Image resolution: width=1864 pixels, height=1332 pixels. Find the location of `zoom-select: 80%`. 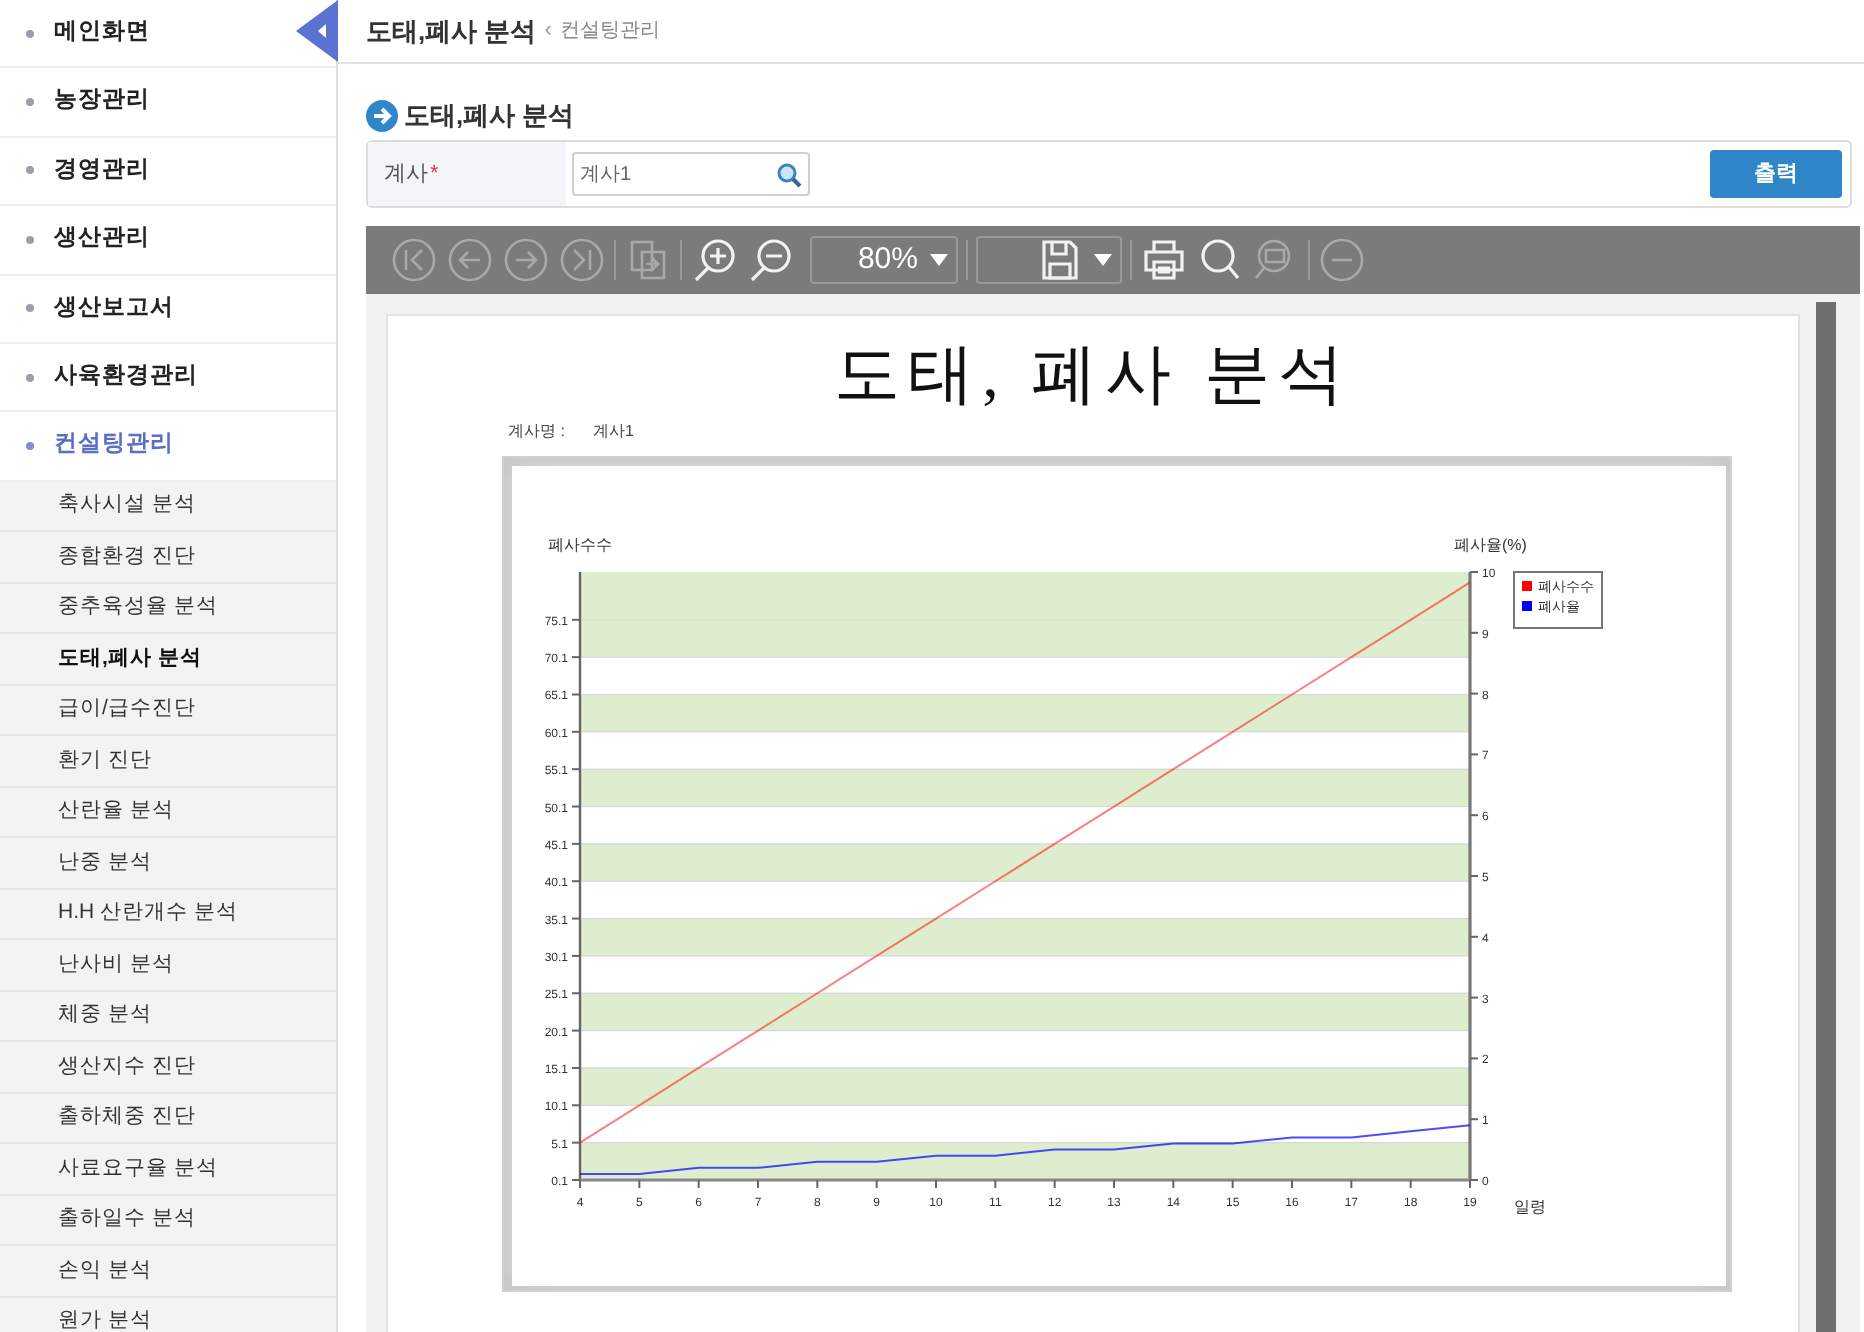

zoom-select: 80% is located at coordinates (884, 260).